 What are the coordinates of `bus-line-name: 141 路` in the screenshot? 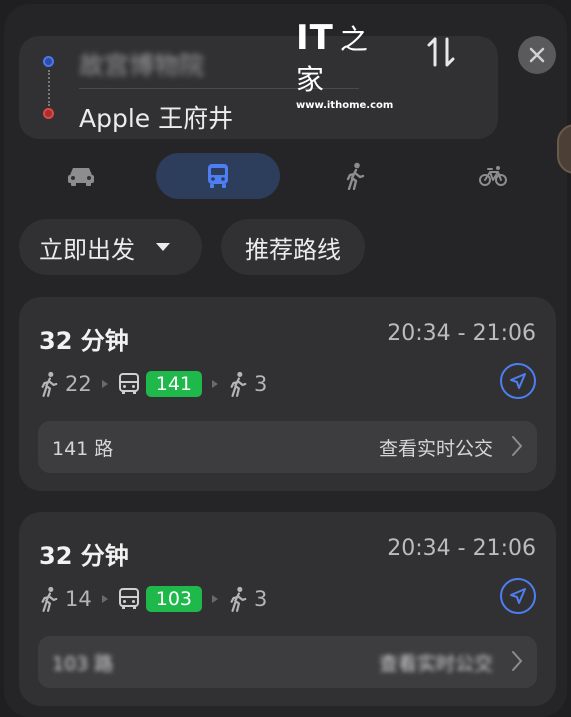 It's located at (83, 449).